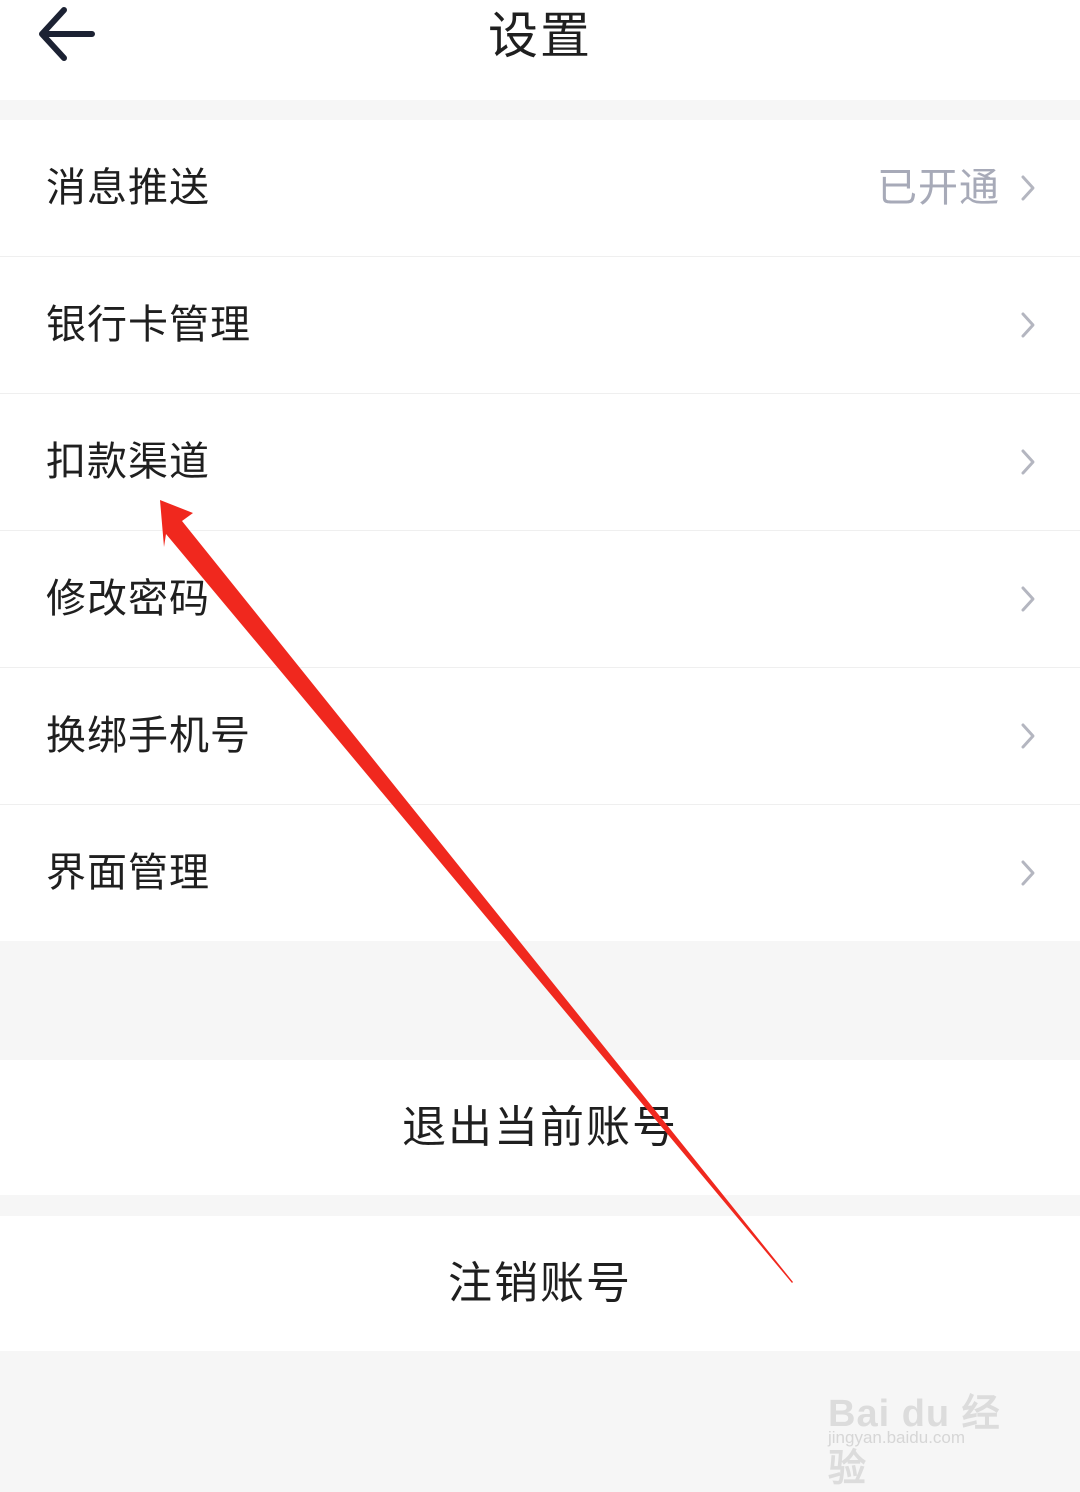 The width and height of the screenshot is (1080, 1492). Describe the element at coordinates (540, 325) in the screenshot. I see `menu-item-bank-card: 银行卡管理` at that location.